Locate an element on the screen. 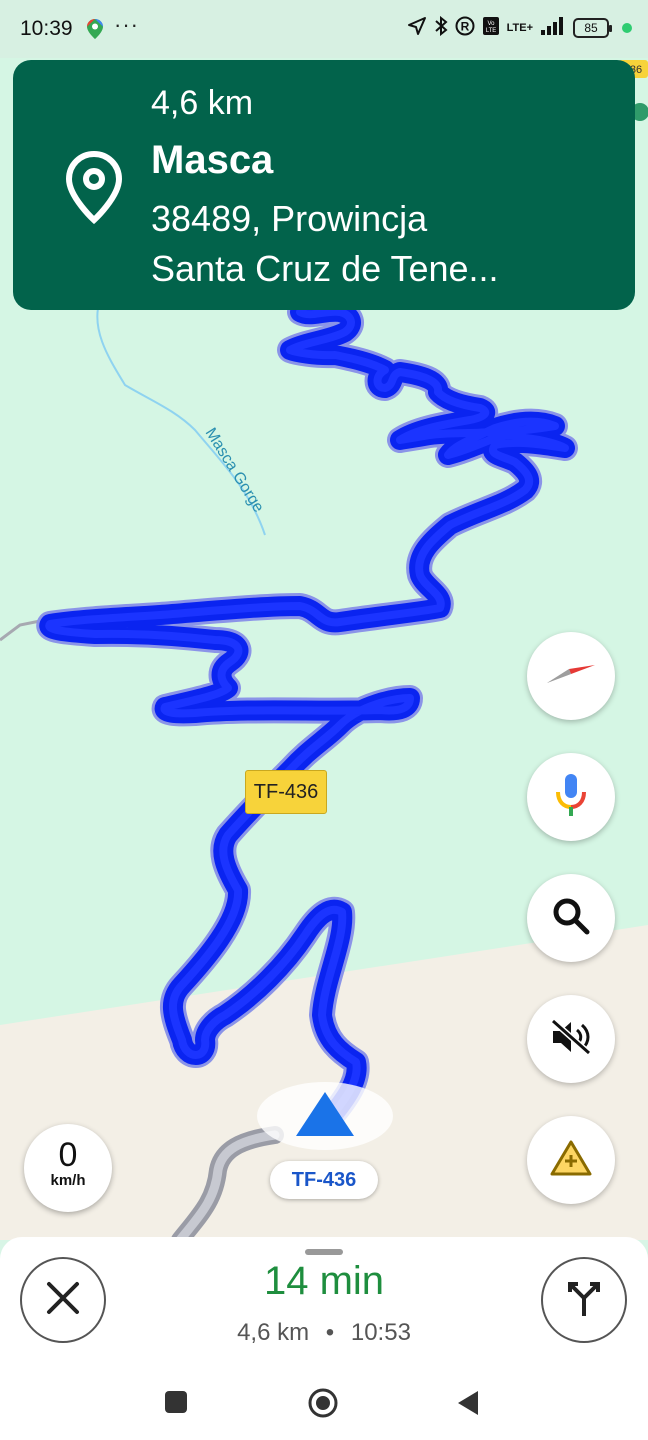 The image size is (648, 1440). report-incident-icon is located at coordinates (571, 1160).